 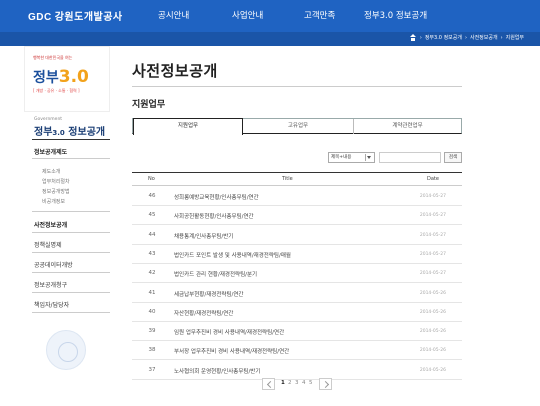 What do you see at coordinates (48, 119) in the screenshot?
I see `sidebar-title-en: Government` at bounding box center [48, 119].